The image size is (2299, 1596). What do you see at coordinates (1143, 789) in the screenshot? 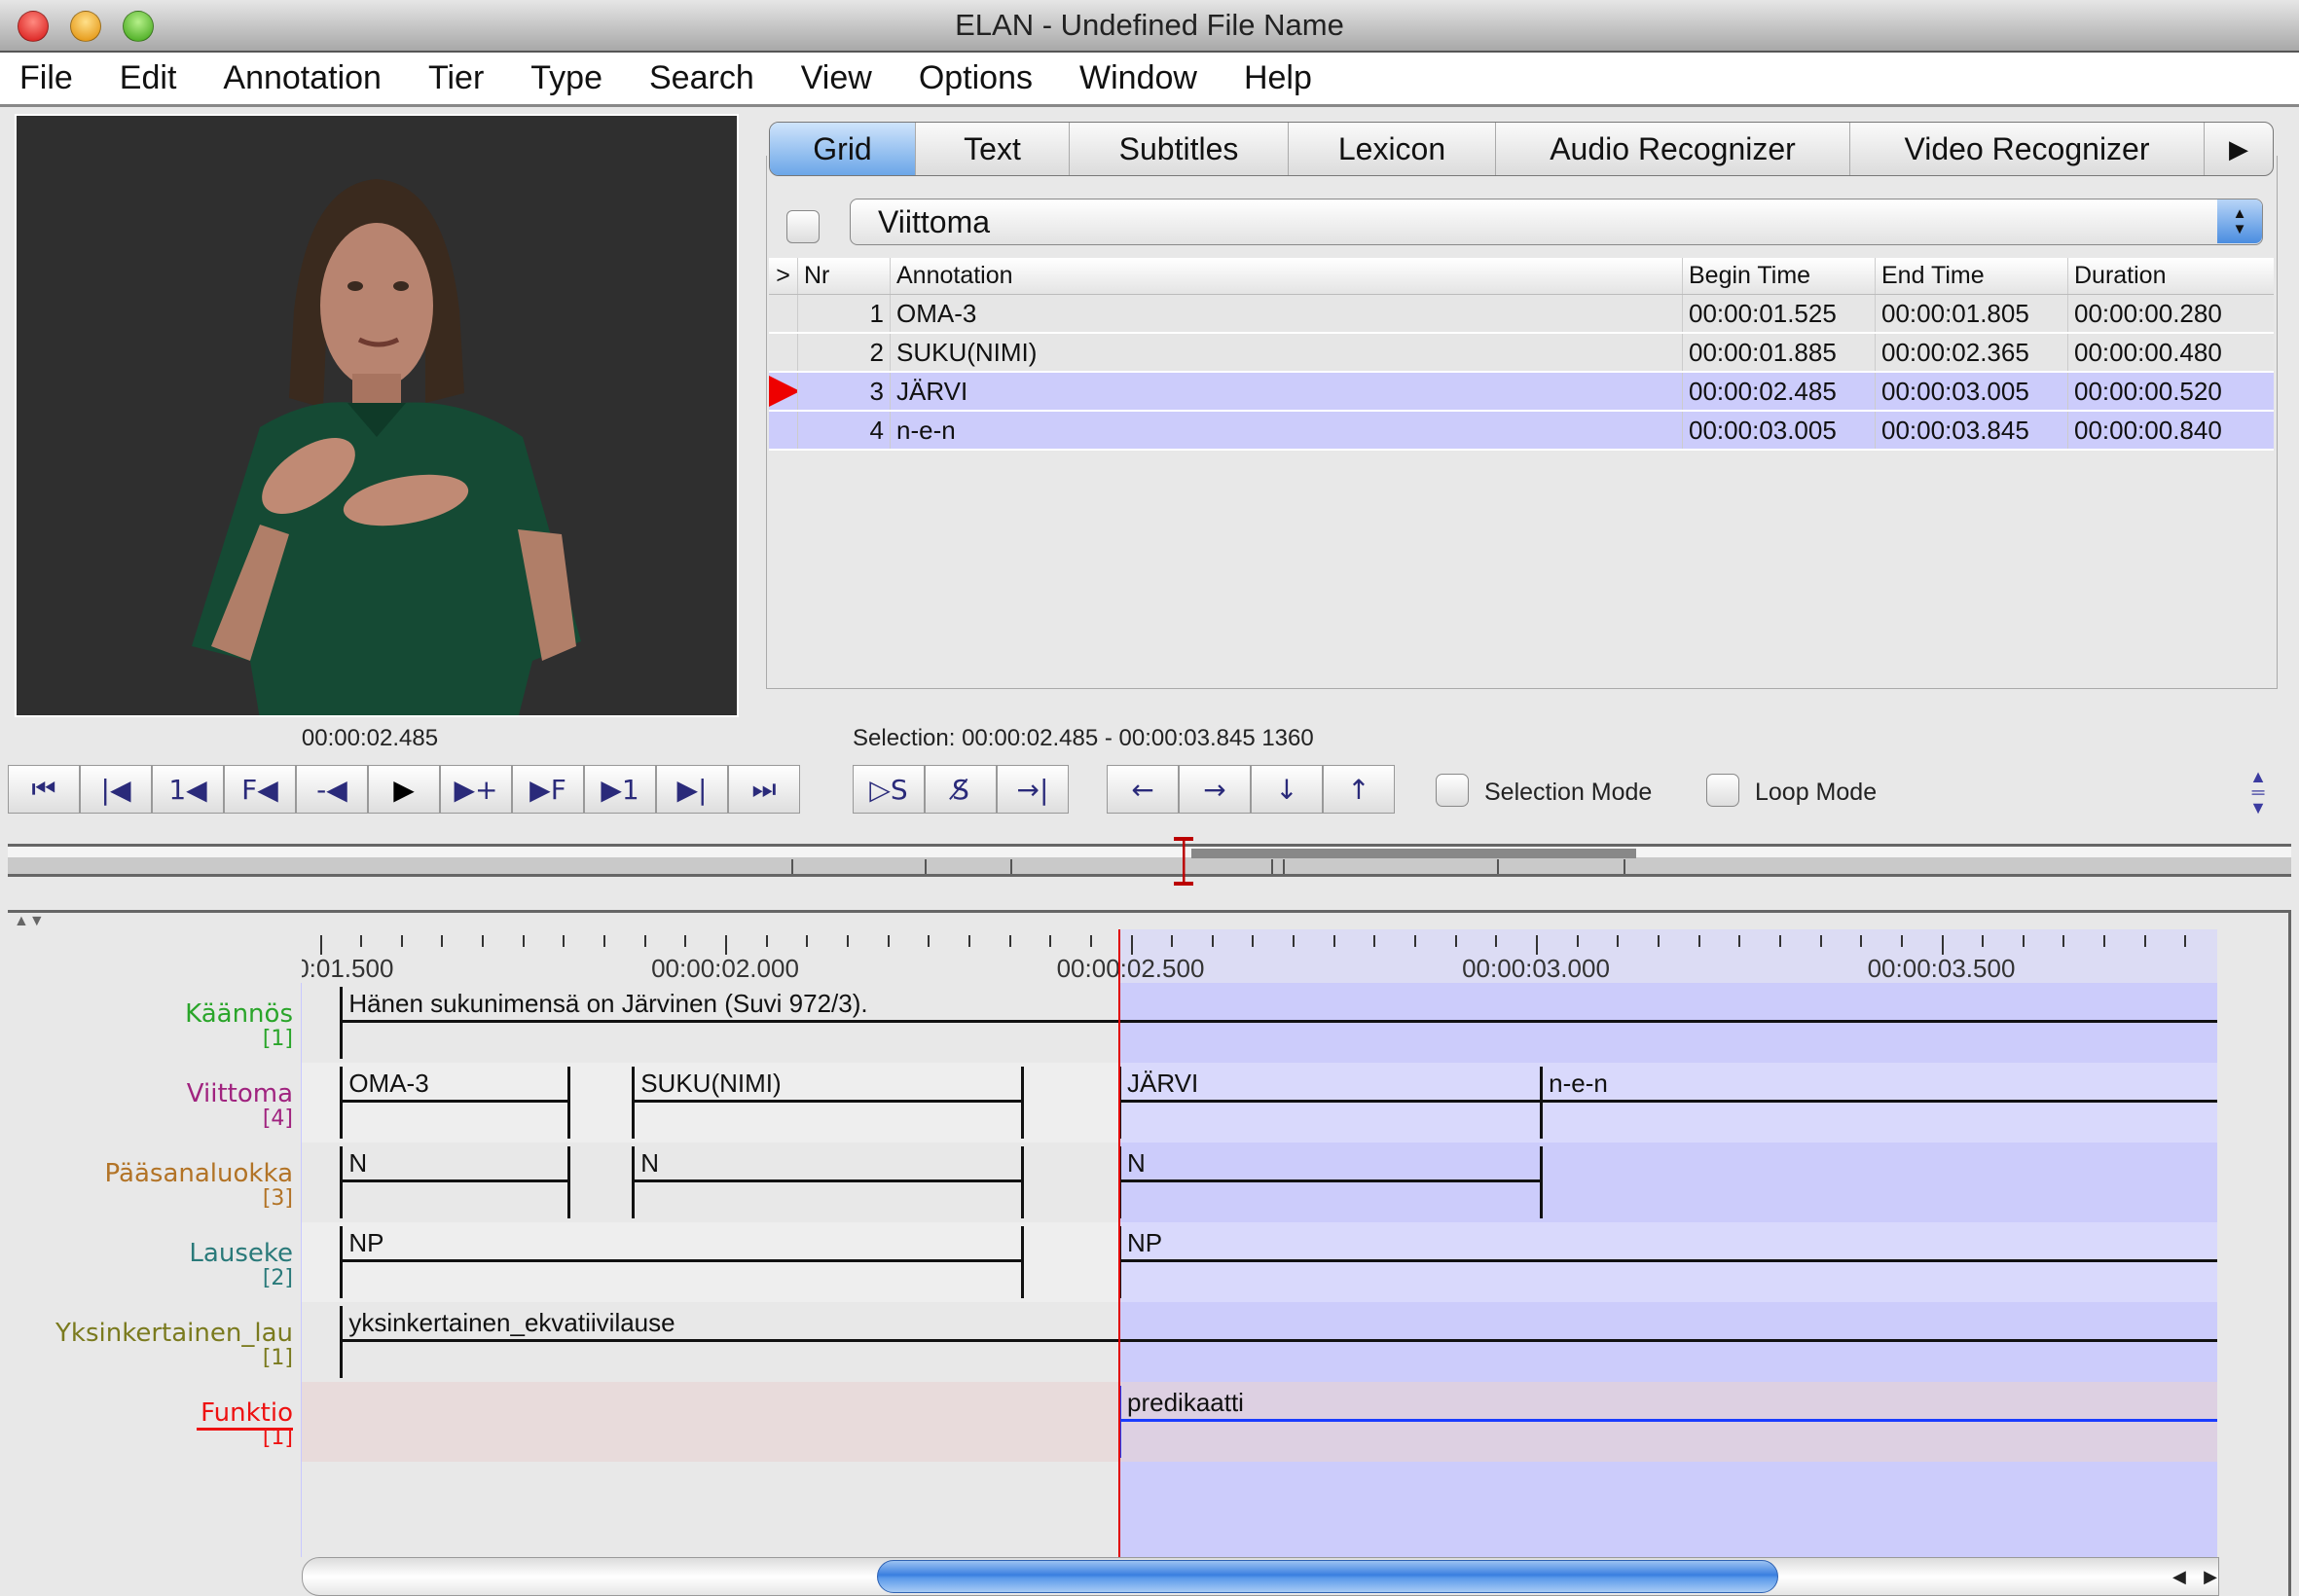
I see `previous-annotation-button: ←` at bounding box center [1143, 789].